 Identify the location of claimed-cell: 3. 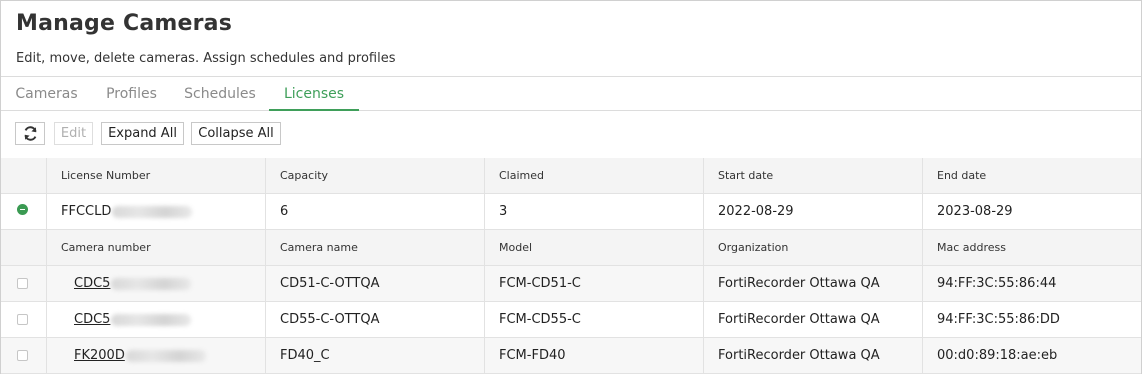
(593, 211).